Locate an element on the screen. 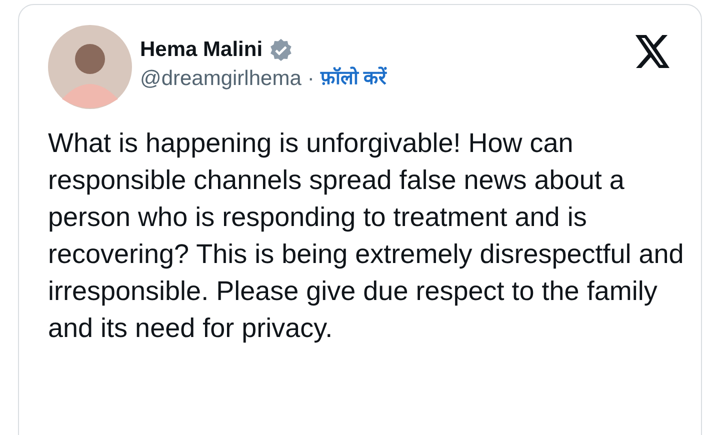 This screenshot has height=435, width=720. author-handle: @dreamgirlhema is located at coordinates (221, 79).